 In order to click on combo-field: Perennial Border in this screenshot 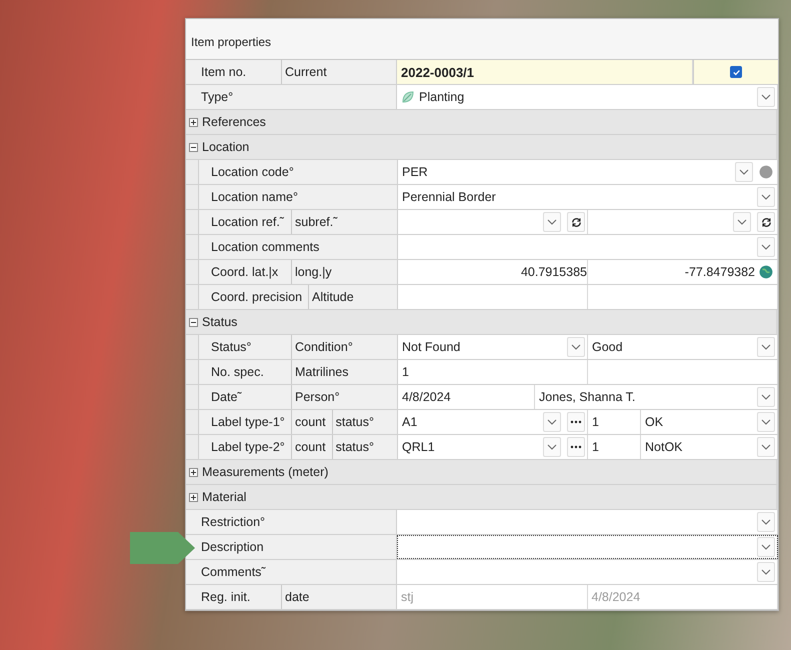, I will do `click(588, 197)`.